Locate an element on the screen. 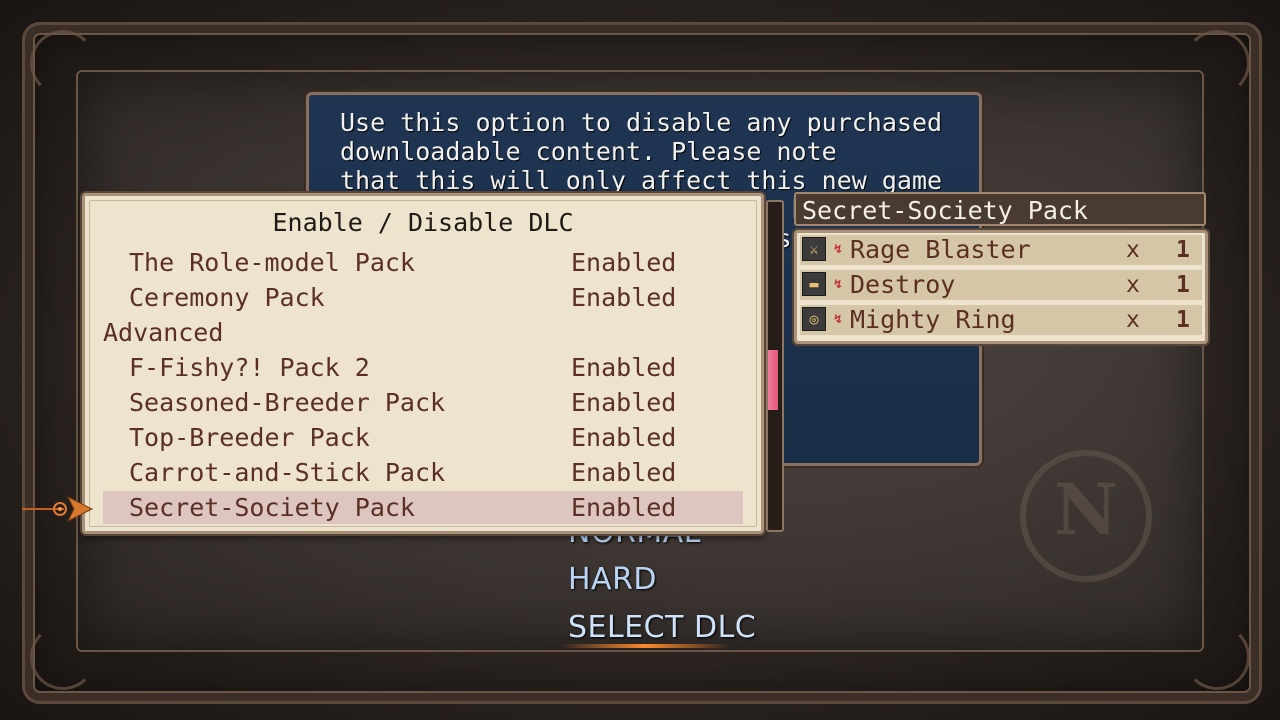 The width and height of the screenshot is (1280, 720). selection-highlight is located at coordinates (645, 646).